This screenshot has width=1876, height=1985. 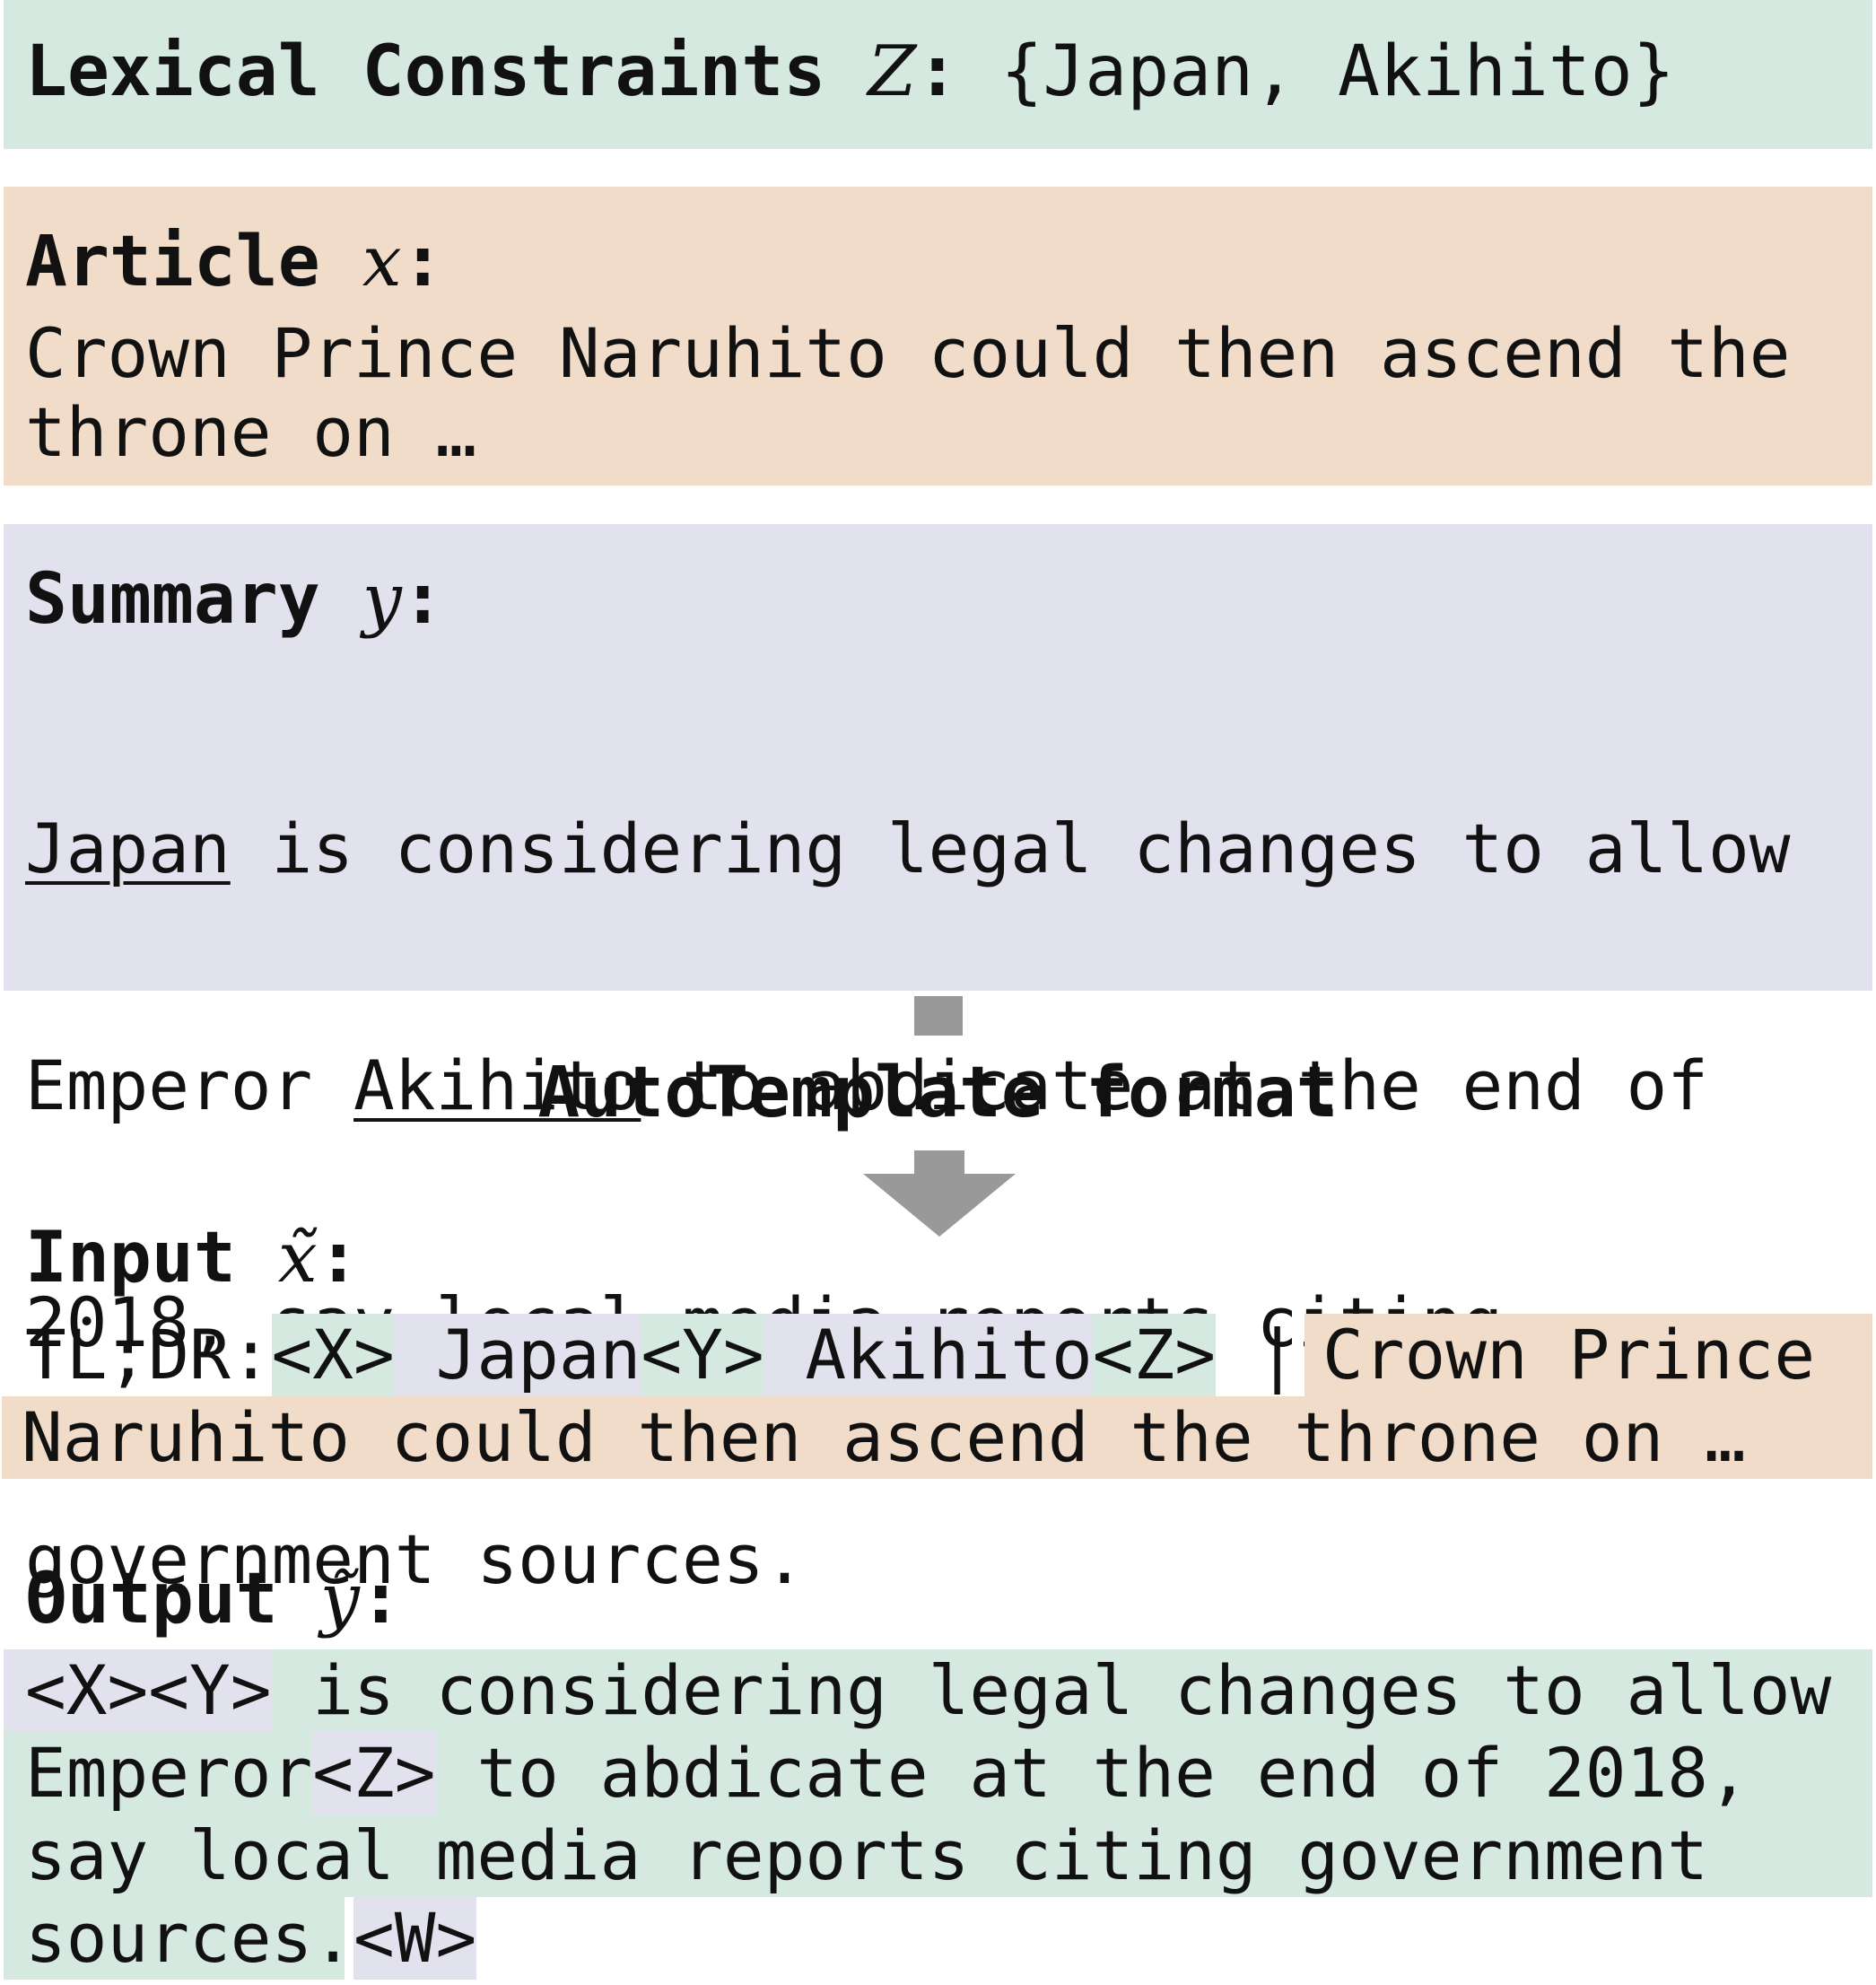 I want to click on constraints-label: Lexical Constraints, so click(x=425, y=71).